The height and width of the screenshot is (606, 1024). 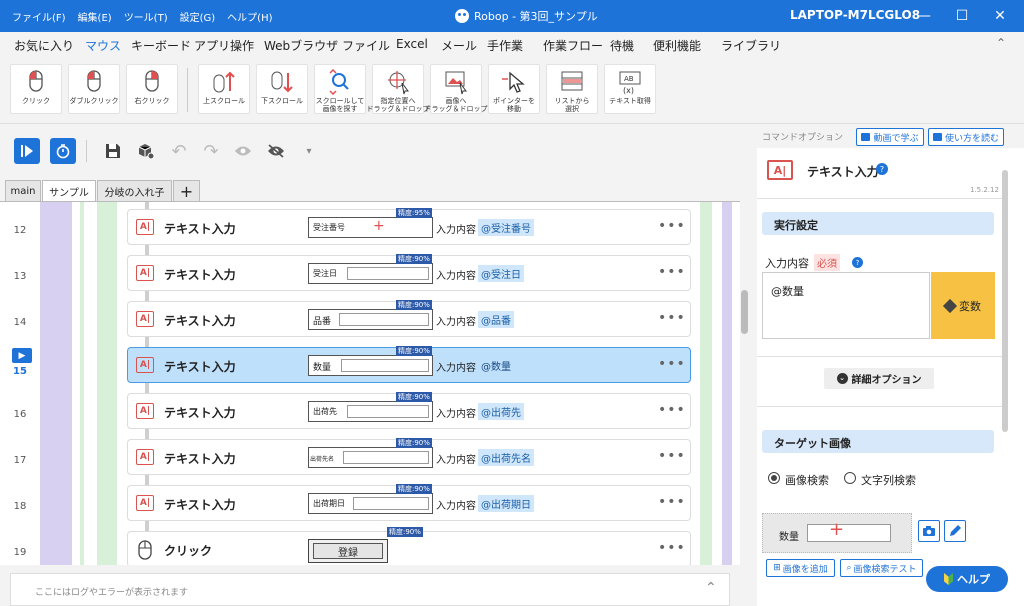 I want to click on how-to-read-button: 使い方を読む, so click(x=966, y=137).